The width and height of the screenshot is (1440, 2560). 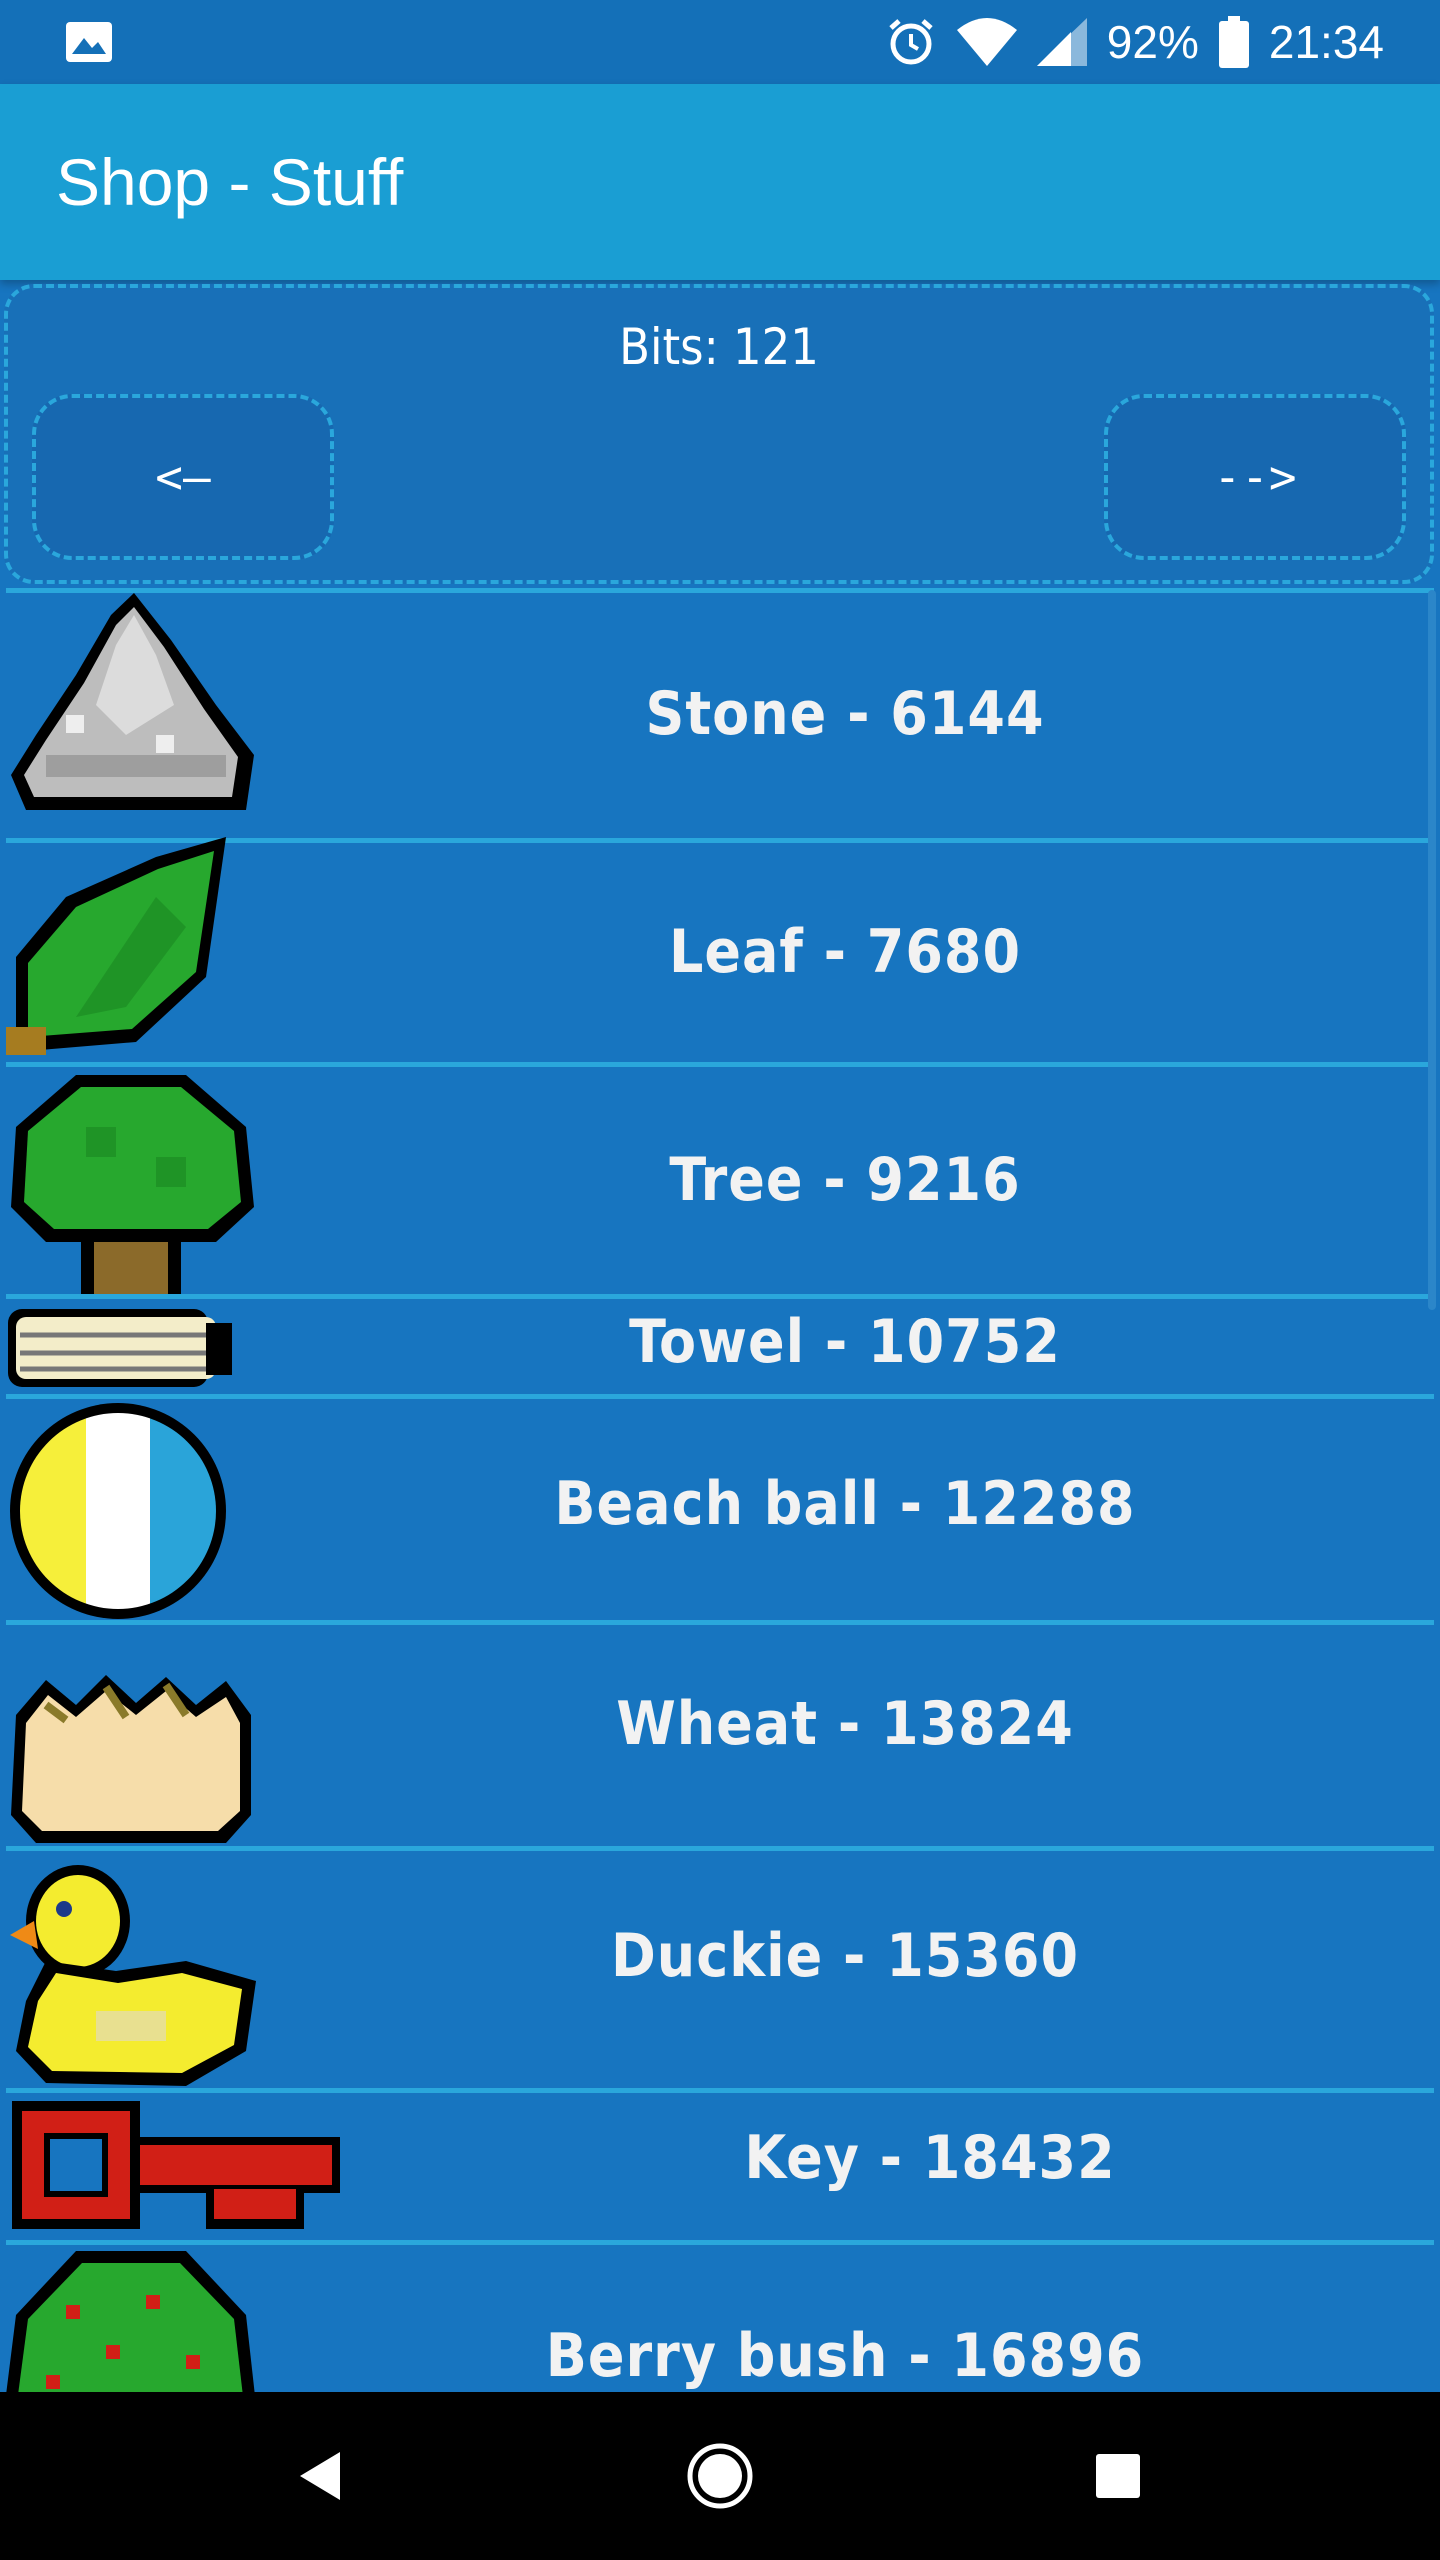 I want to click on battery-icon, so click(x=1233, y=42).